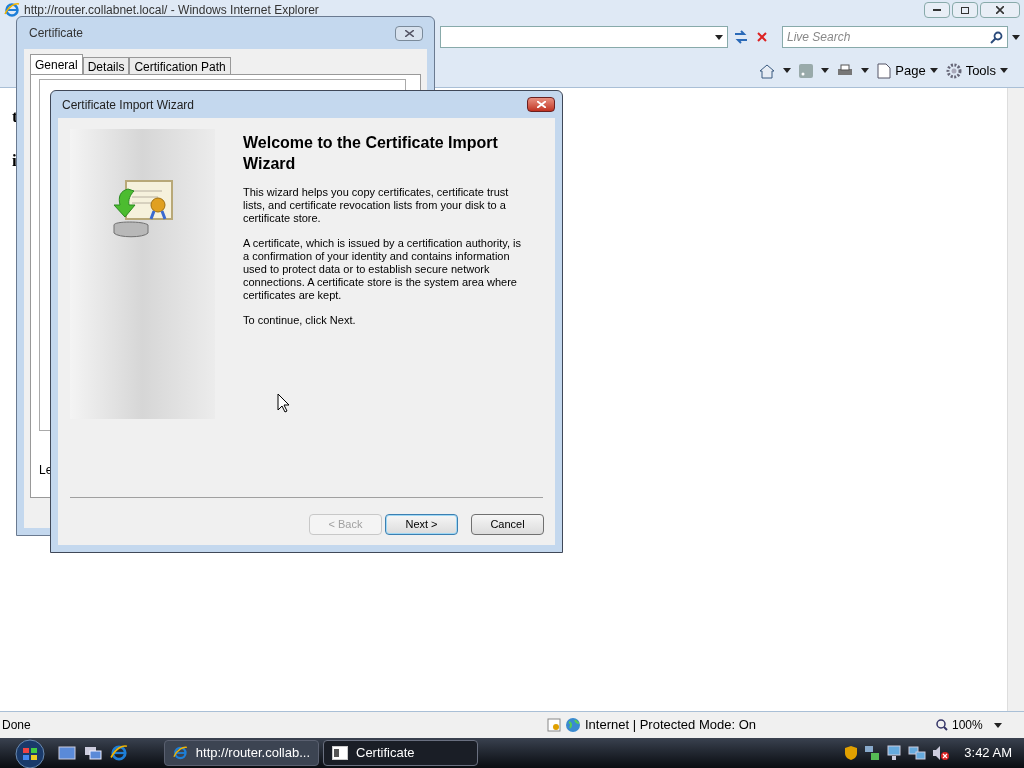  I want to click on dialog-tab: Certification Path, so click(180, 66).